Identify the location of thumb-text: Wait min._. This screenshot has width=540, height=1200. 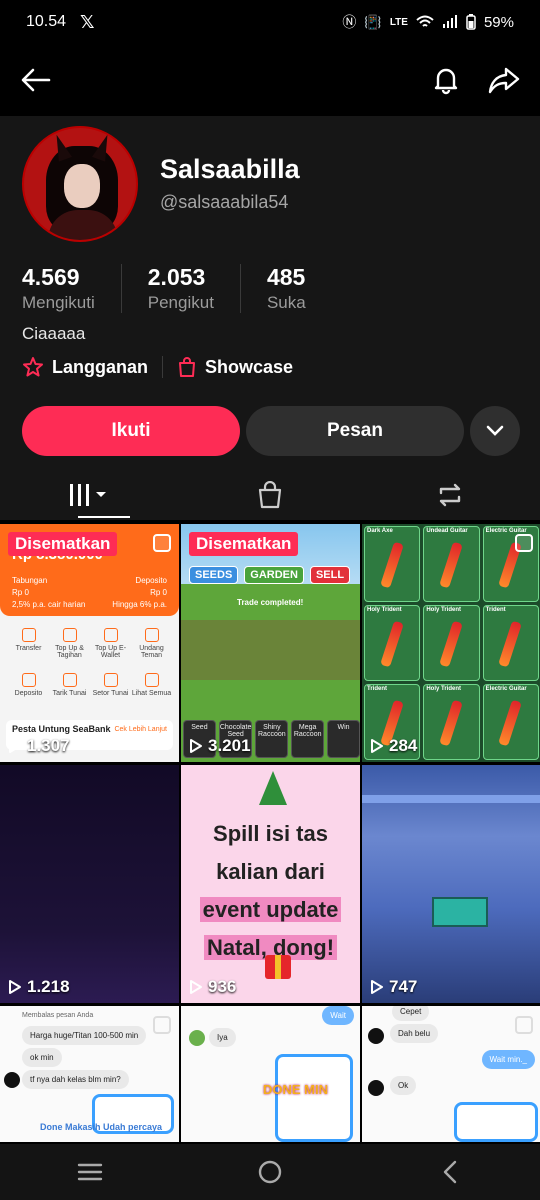
(508, 1059).